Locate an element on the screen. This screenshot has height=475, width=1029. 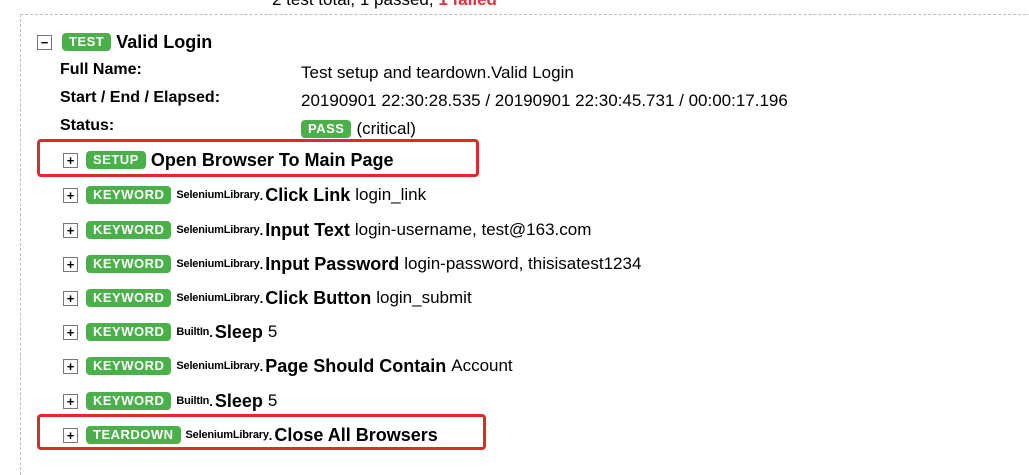
keyword-arguments: login-password, thisisatest1234 is located at coordinates (523, 263).